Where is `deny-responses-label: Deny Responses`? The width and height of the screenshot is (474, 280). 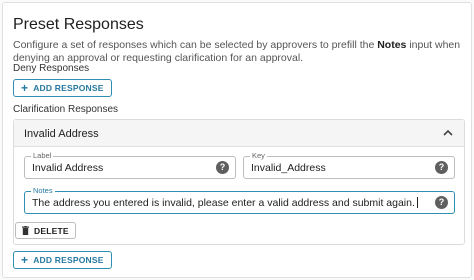 deny-responses-label: Deny Responses is located at coordinates (51, 68).